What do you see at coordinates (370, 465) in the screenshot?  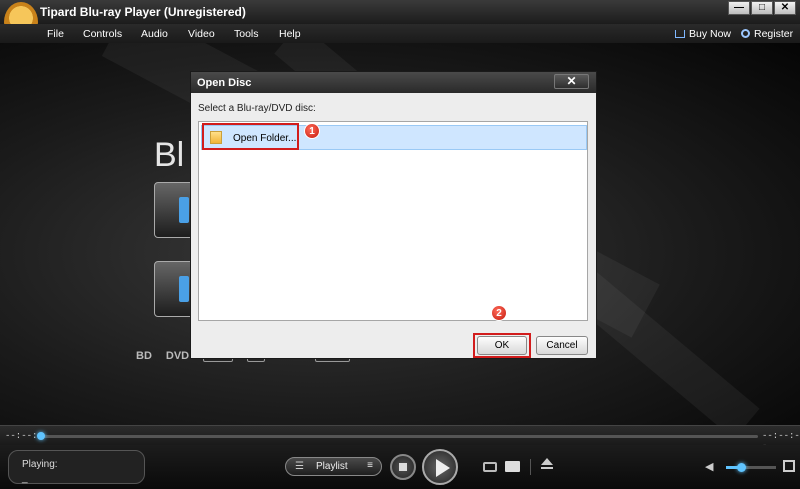 I see `playlist-toggle-icon: ≡` at bounding box center [370, 465].